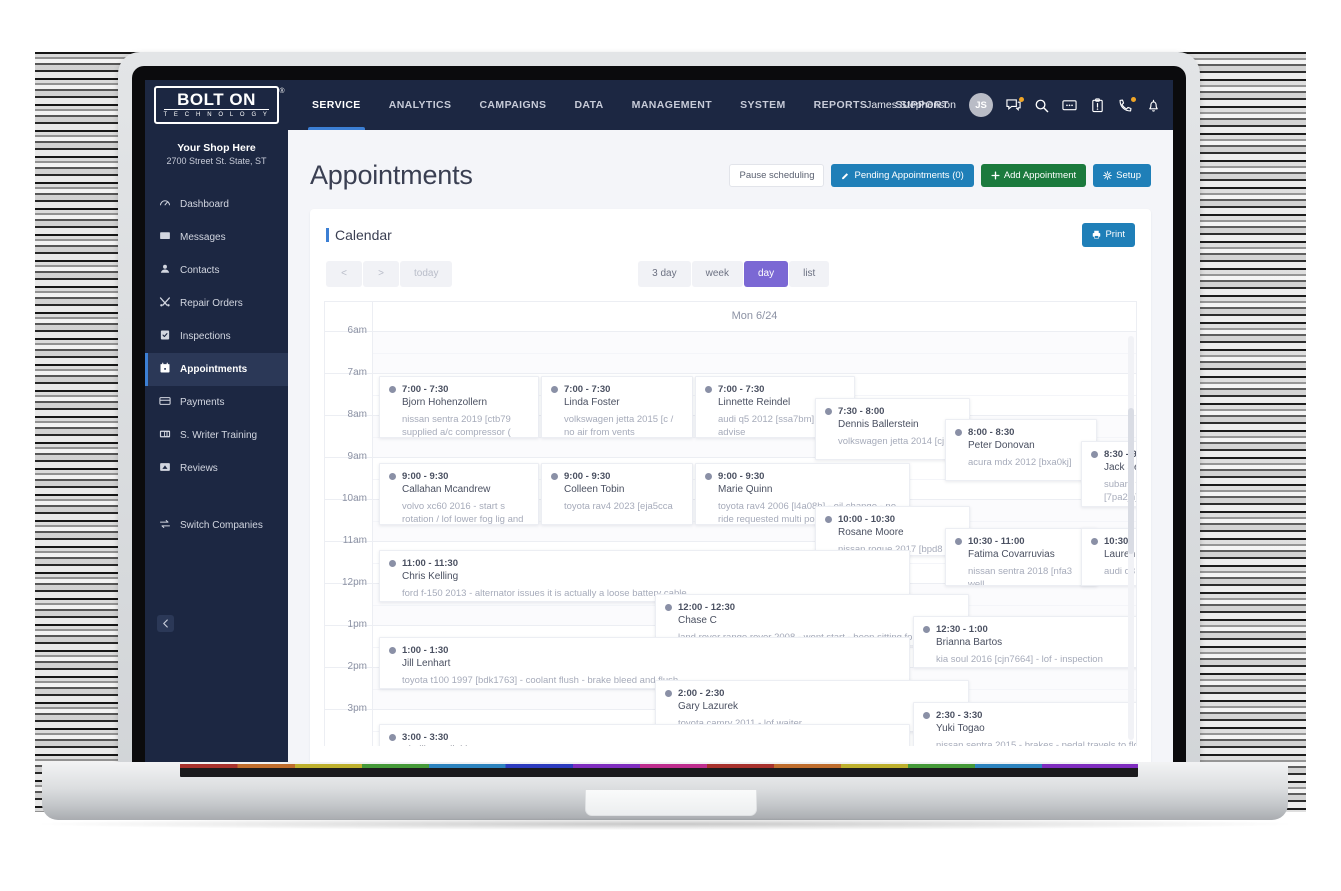 The image size is (1341, 891). What do you see at coordinates (594, 489) in the screenshot?
I see `appointment-customer: Colleen Tobin` at bounding box center [594, 489].